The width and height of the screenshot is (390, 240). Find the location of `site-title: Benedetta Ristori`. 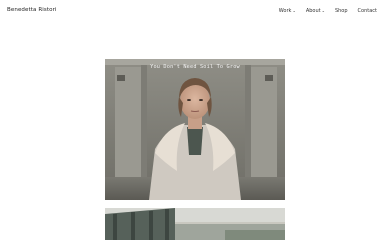

site-title: Benedetta Ristori is located at coordinates (32, 10).